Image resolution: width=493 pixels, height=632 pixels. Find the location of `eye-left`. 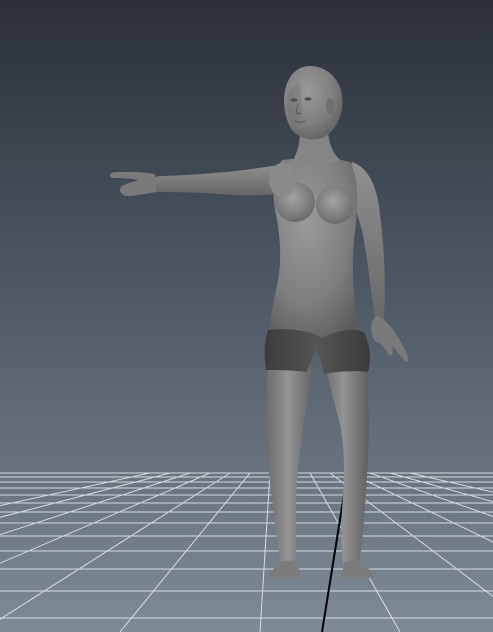

eye-left is located at coordinates (294, 100).